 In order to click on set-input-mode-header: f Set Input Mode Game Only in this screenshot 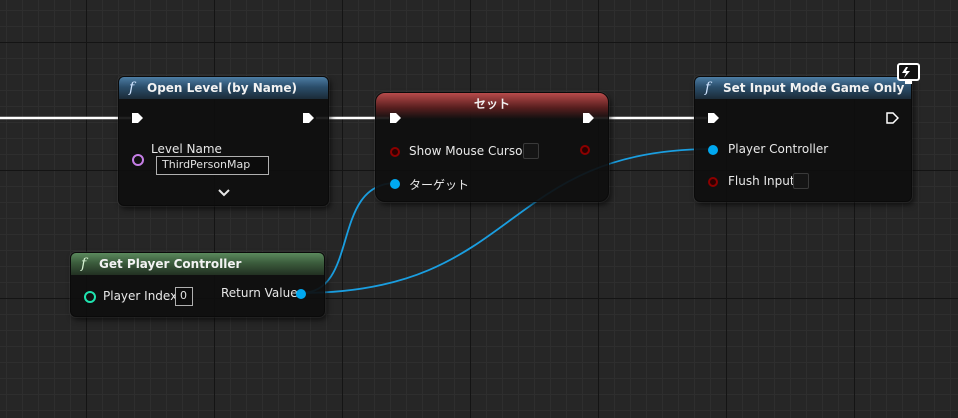, I will do `click(803, 88)`.